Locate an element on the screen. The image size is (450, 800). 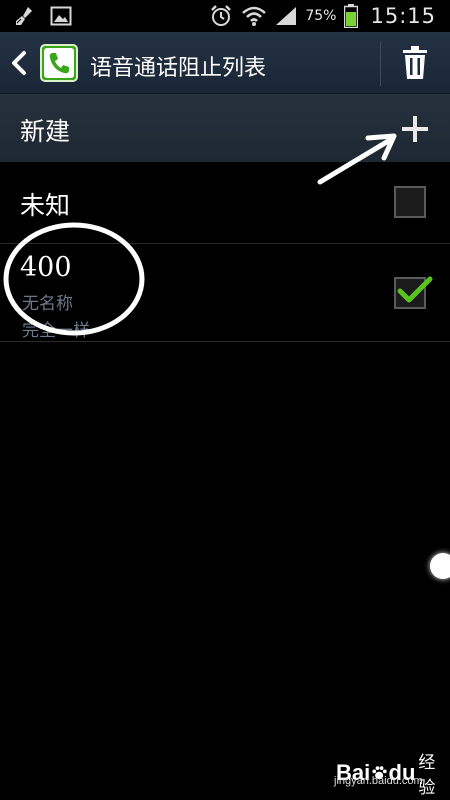
status-clock: 15:15 is located at coordinates (403, 16).